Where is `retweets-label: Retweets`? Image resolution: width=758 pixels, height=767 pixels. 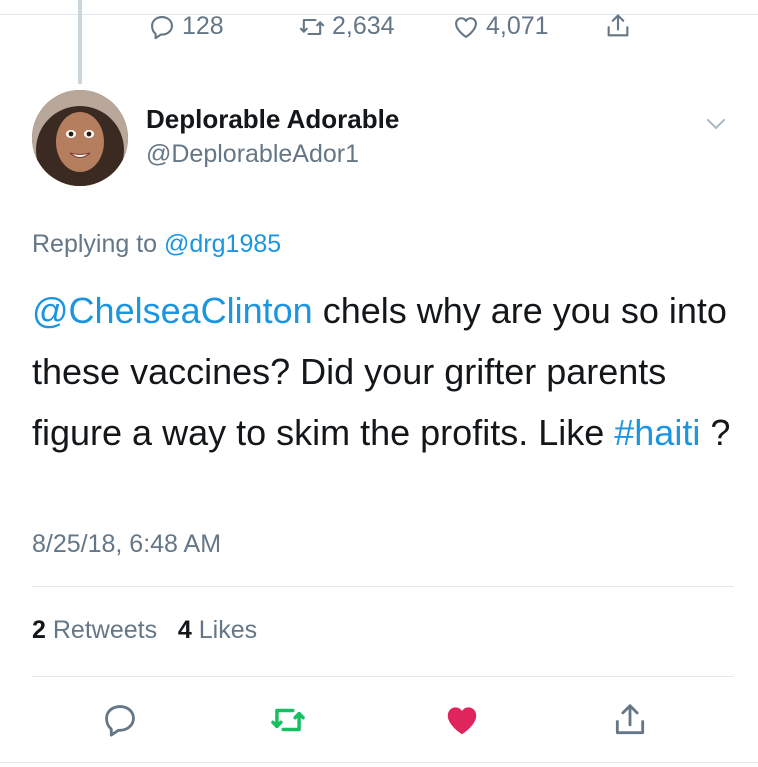 retweets-label: Retweets is located at coordinates (105, 630).